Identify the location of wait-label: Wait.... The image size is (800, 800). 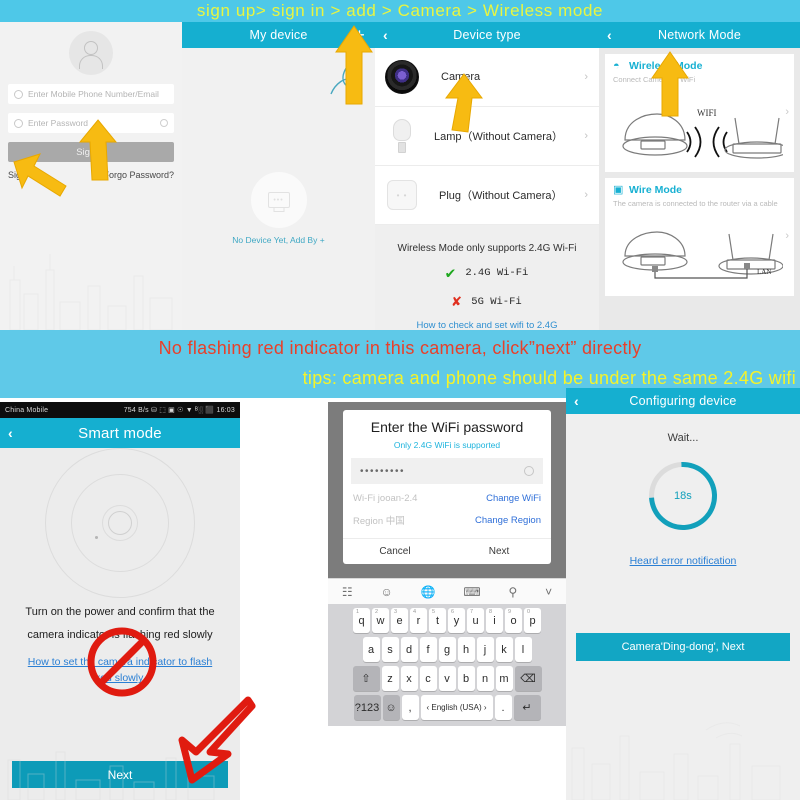
(683, 438).